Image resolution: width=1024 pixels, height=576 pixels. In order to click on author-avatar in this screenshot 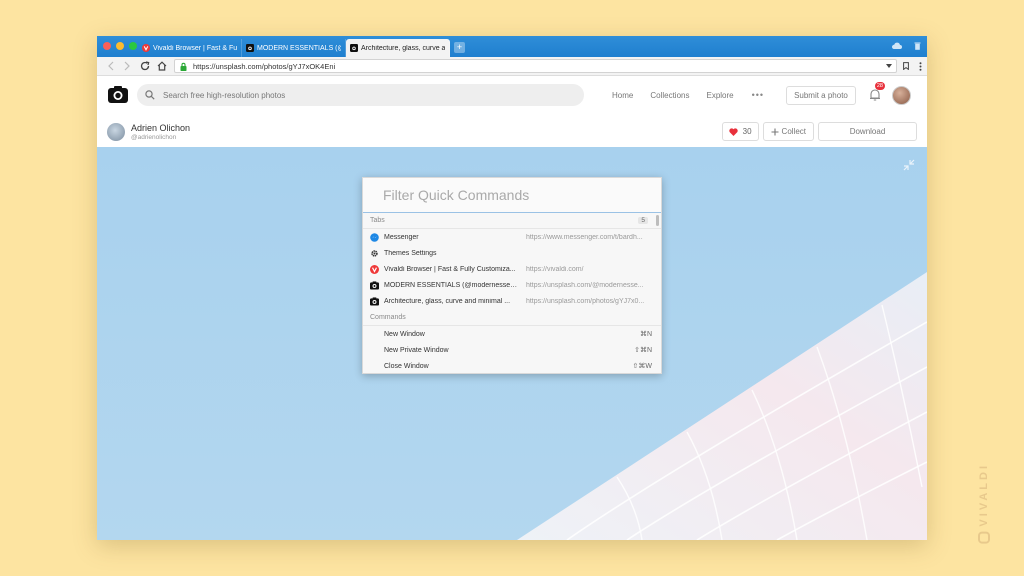, I will do `click(116, 131)`.